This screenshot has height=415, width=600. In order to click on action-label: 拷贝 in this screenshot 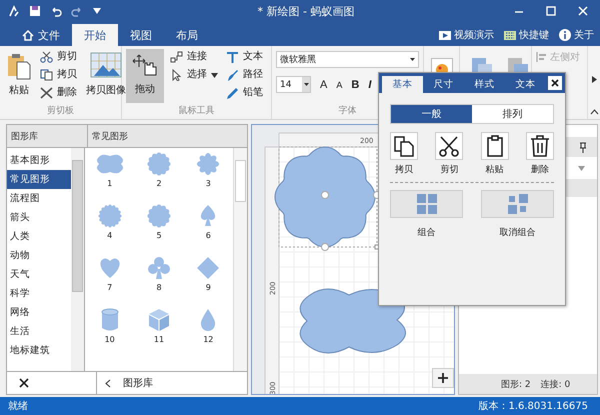, I will do `click(404, 170)`.